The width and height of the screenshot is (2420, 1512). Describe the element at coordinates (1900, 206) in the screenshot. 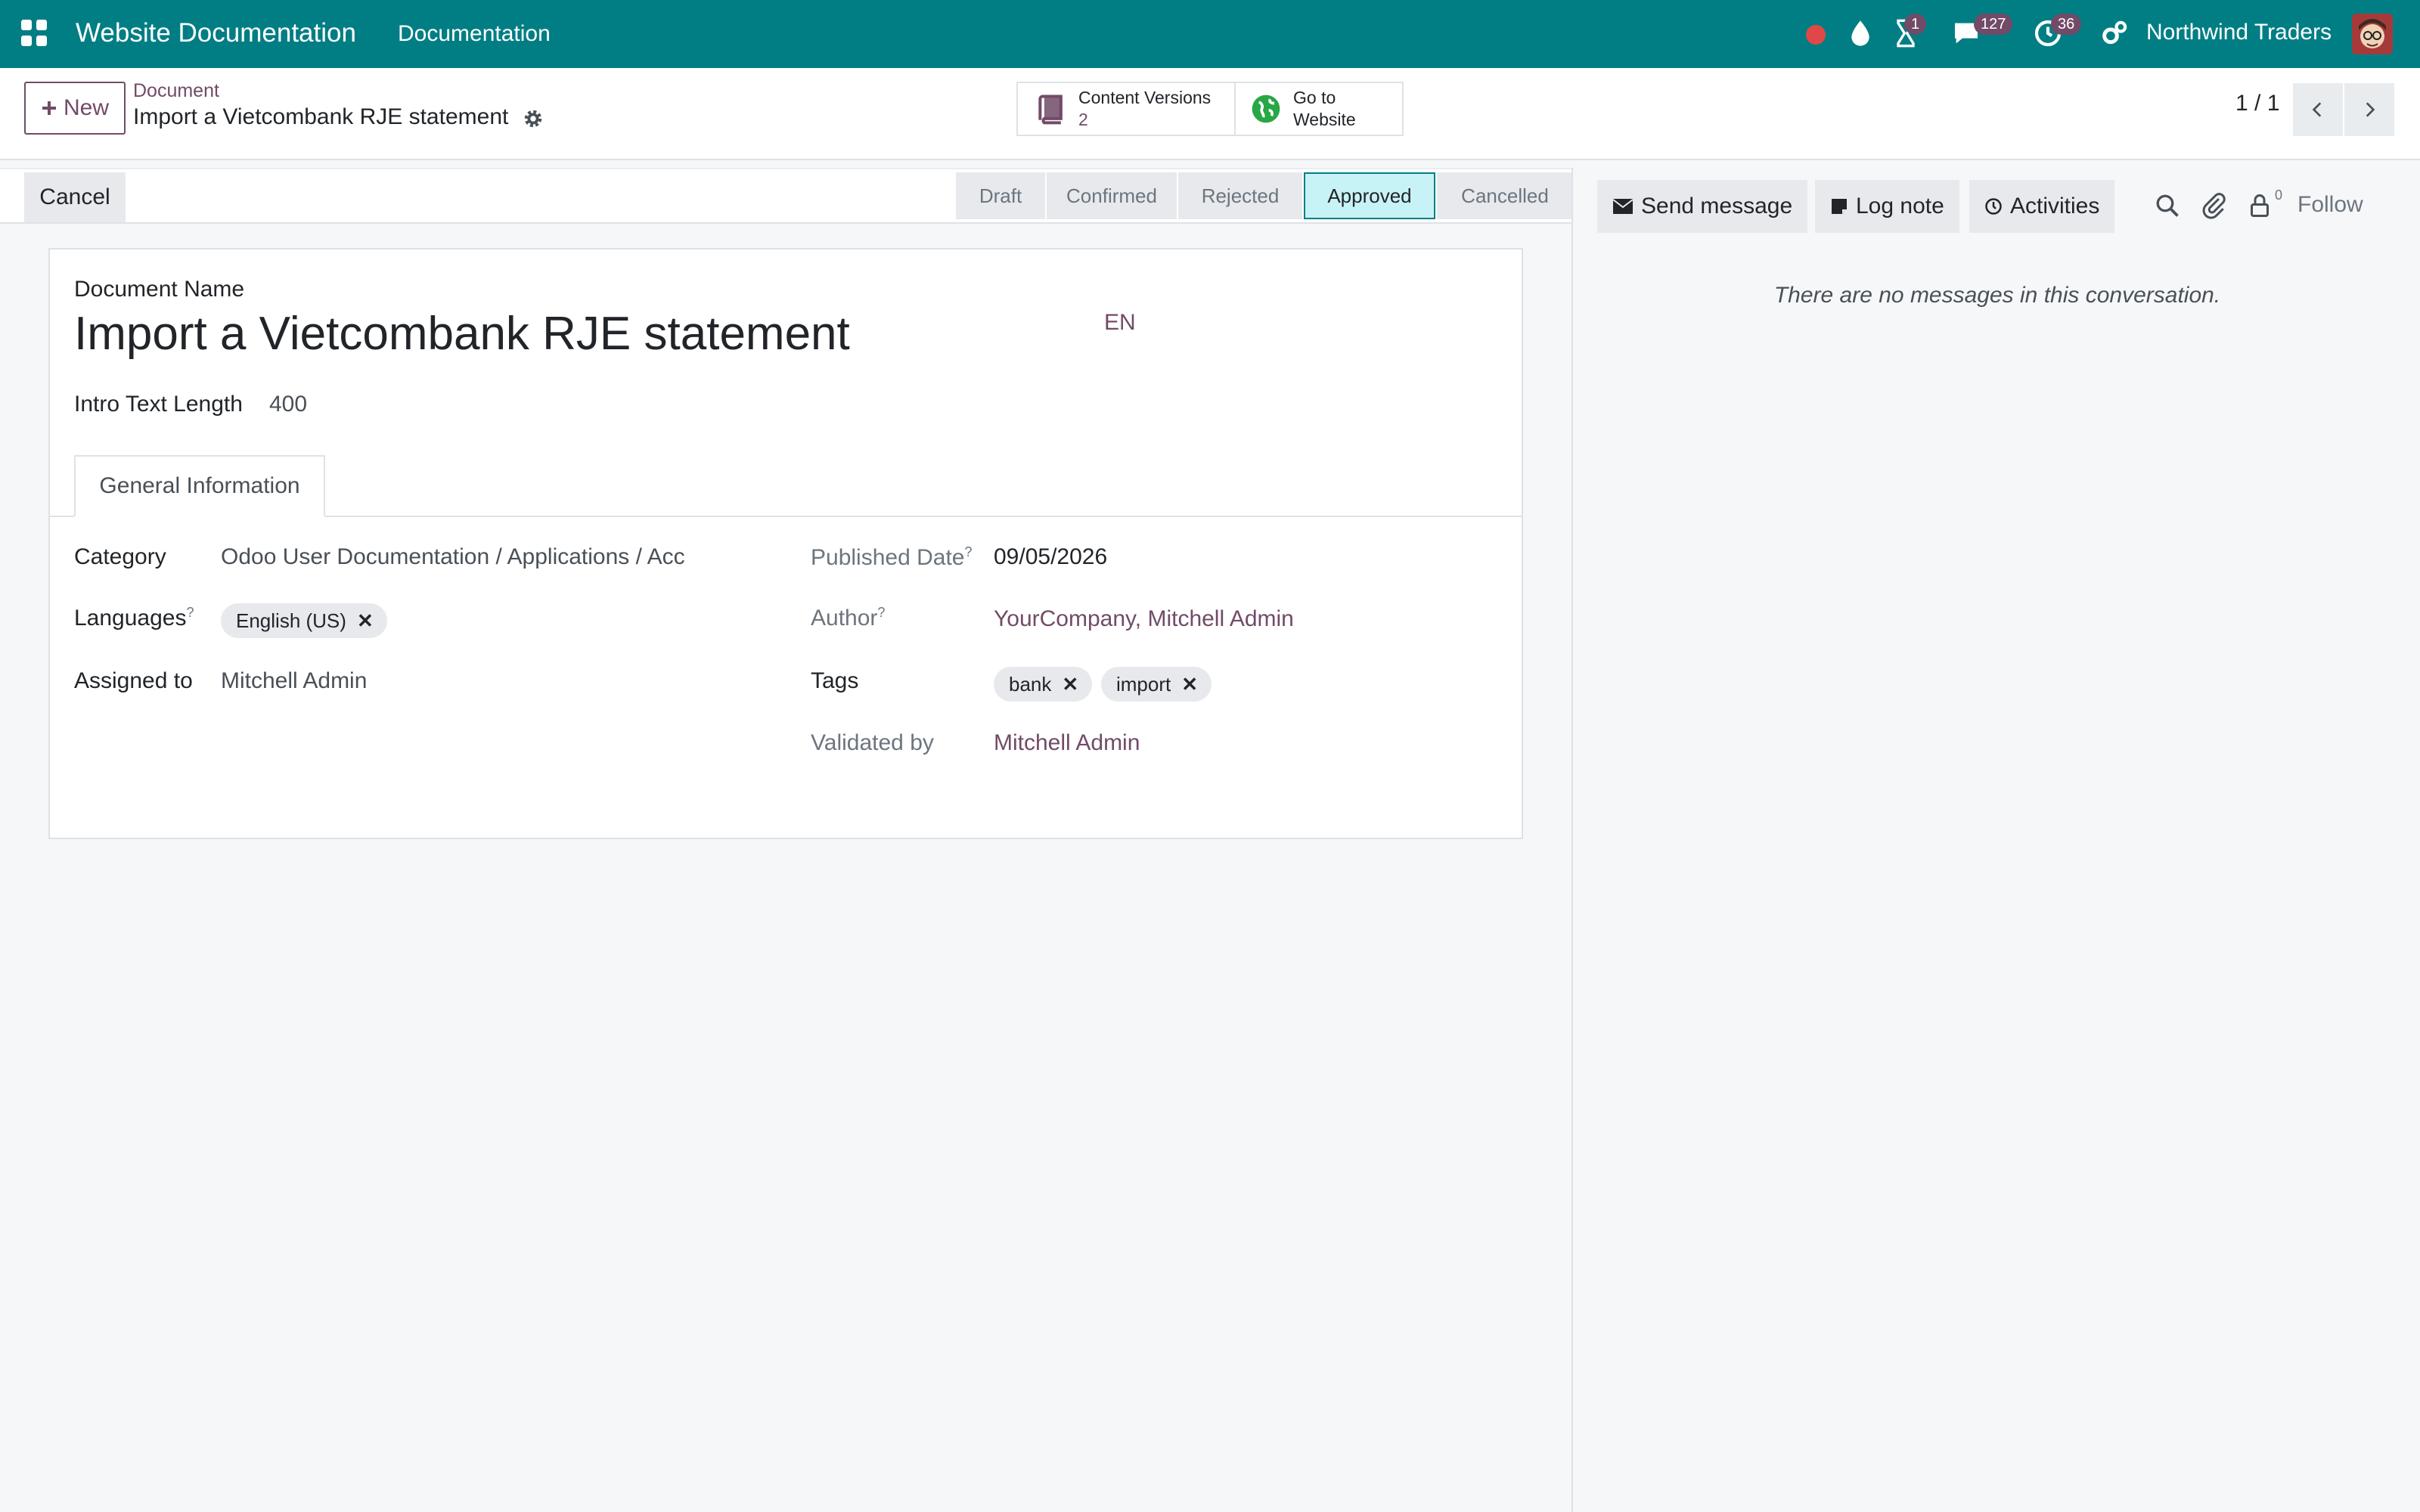

I see `log-note-label: Log note` at that location.